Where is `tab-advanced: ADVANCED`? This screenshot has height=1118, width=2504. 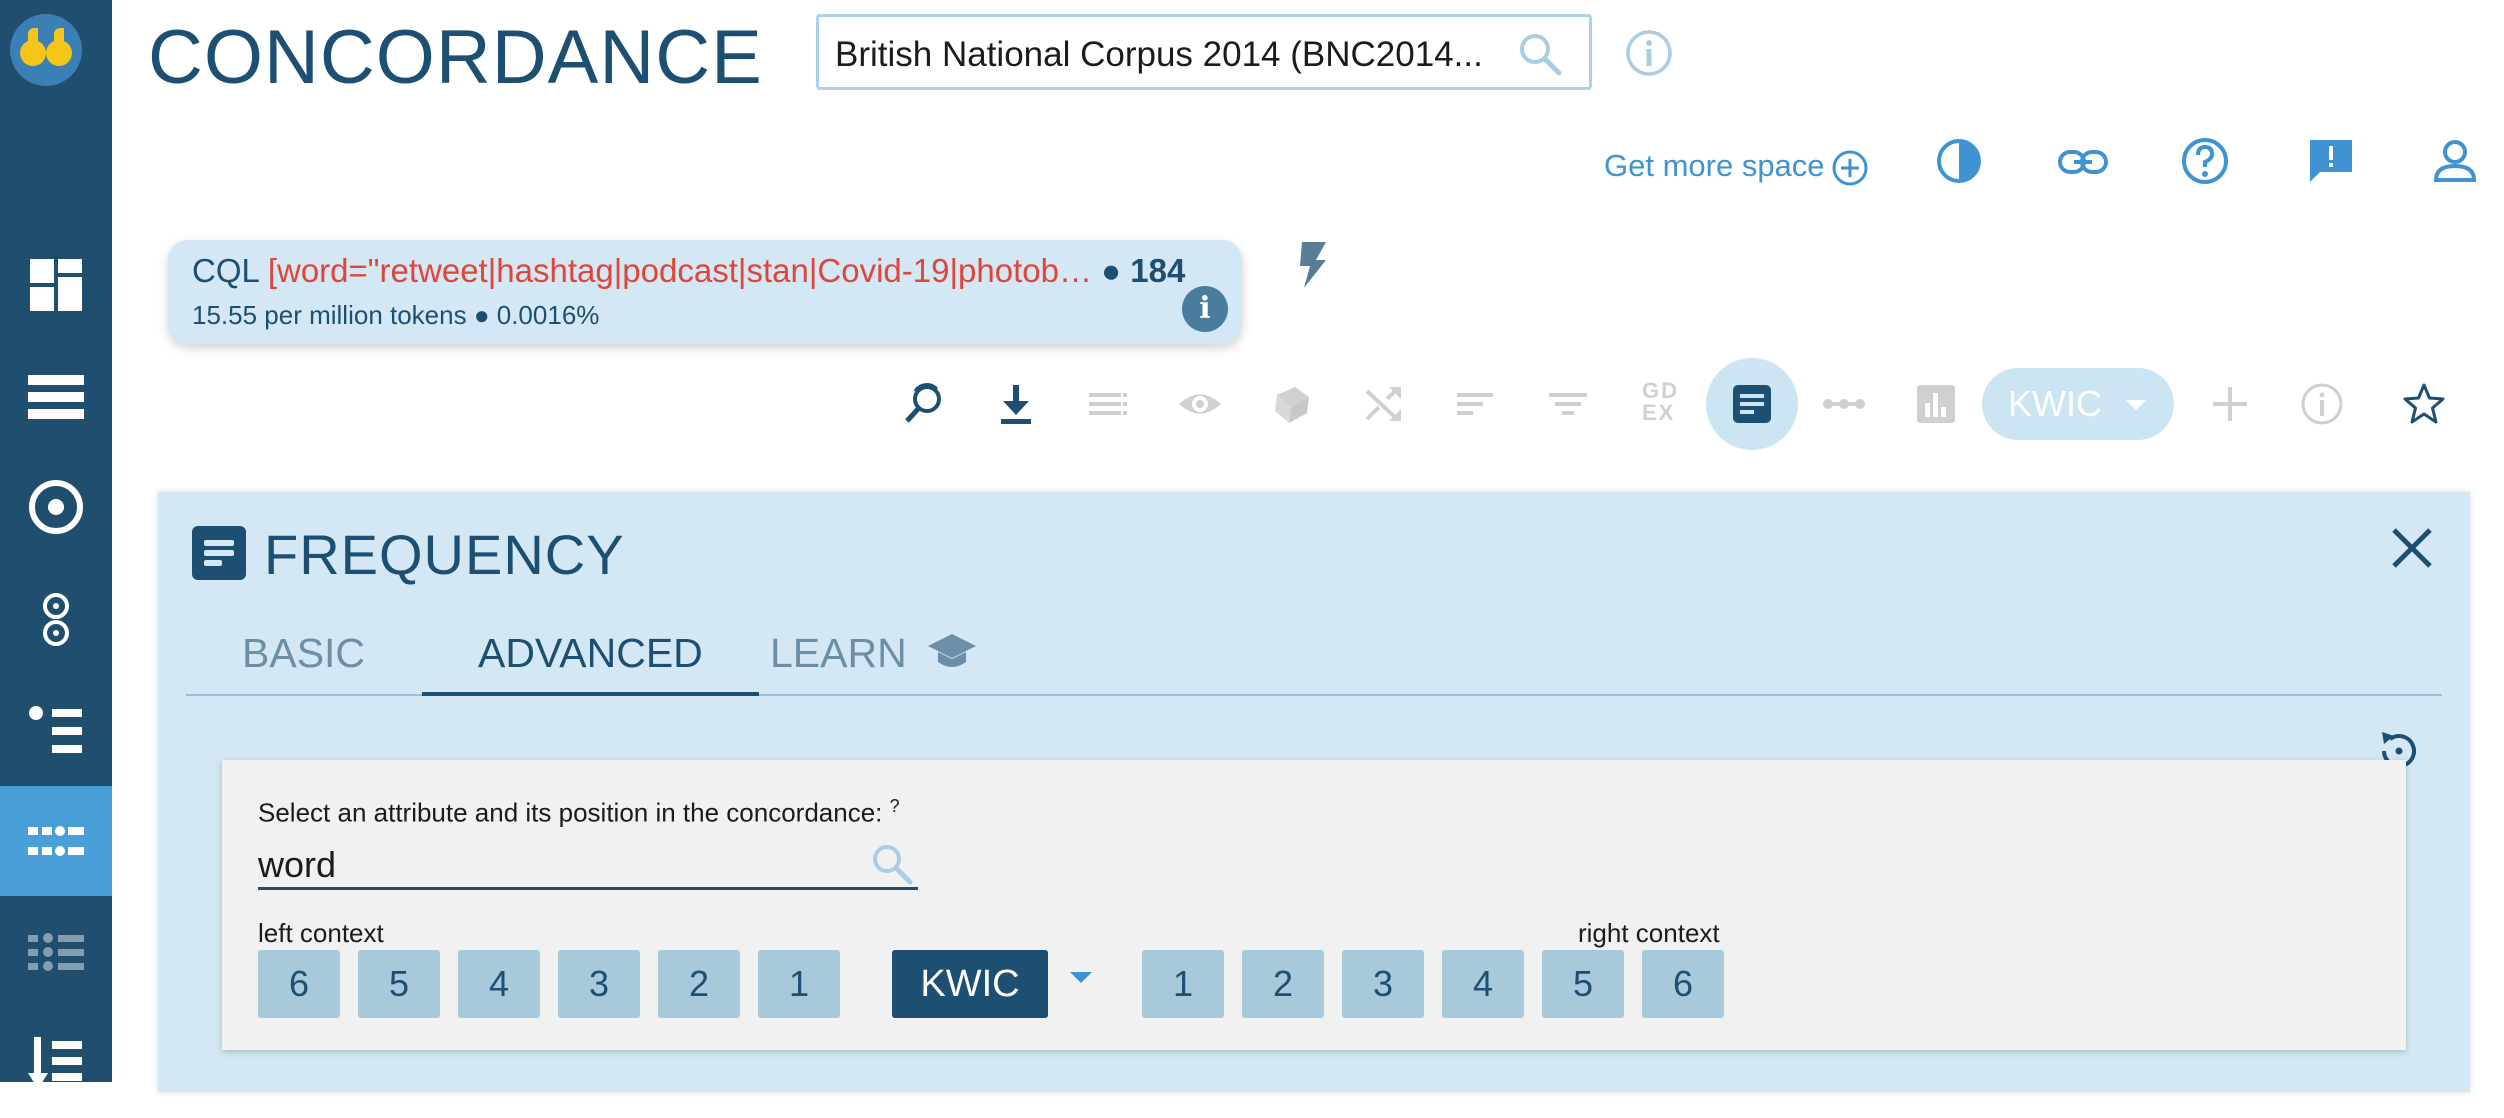
tab-advanced: ADVANCED is located at coordinates (590, 663).